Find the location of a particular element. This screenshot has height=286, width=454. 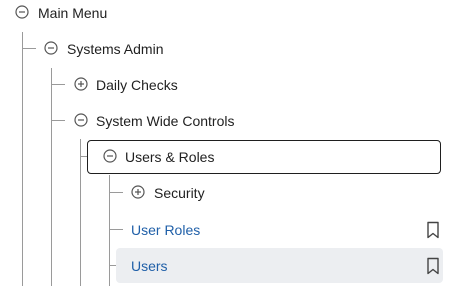

tree-item-security: Security is located at coordinates (179, 193).